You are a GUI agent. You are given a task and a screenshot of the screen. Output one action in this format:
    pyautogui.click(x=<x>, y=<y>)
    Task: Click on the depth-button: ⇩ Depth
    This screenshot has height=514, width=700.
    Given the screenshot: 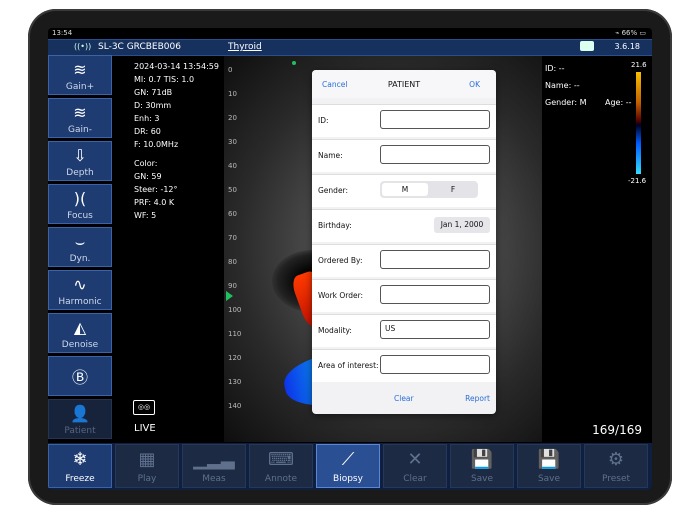 What is the action you would take?
    pyautogui.click(x=80, y=161)
    